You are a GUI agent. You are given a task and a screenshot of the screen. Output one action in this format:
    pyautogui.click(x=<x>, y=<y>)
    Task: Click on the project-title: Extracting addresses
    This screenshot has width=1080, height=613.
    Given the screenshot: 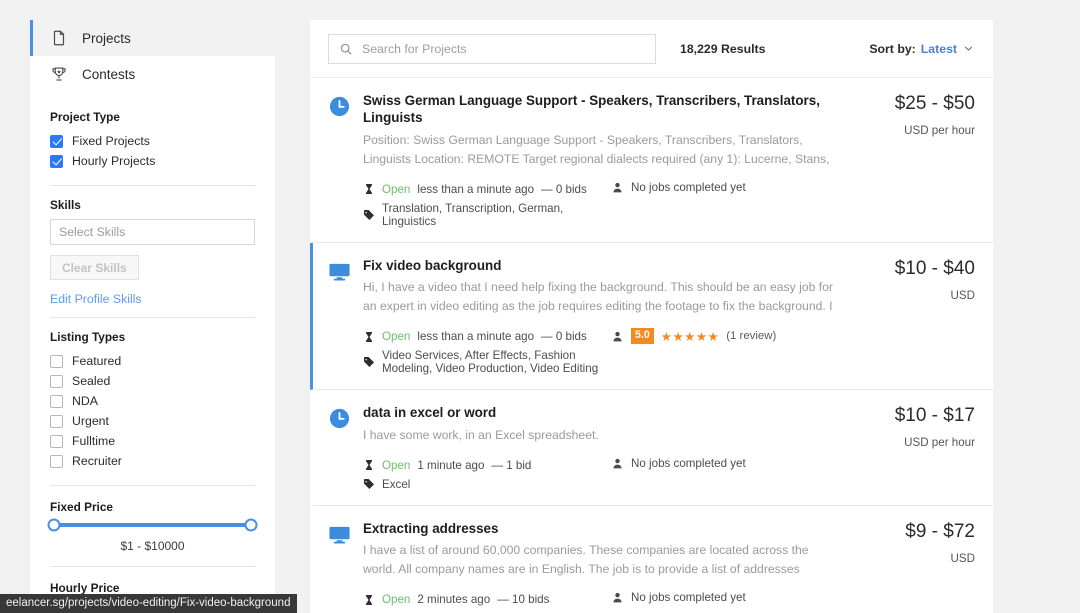 What is the action you would take?
    pyautogui.click(x=599, y=528)
    